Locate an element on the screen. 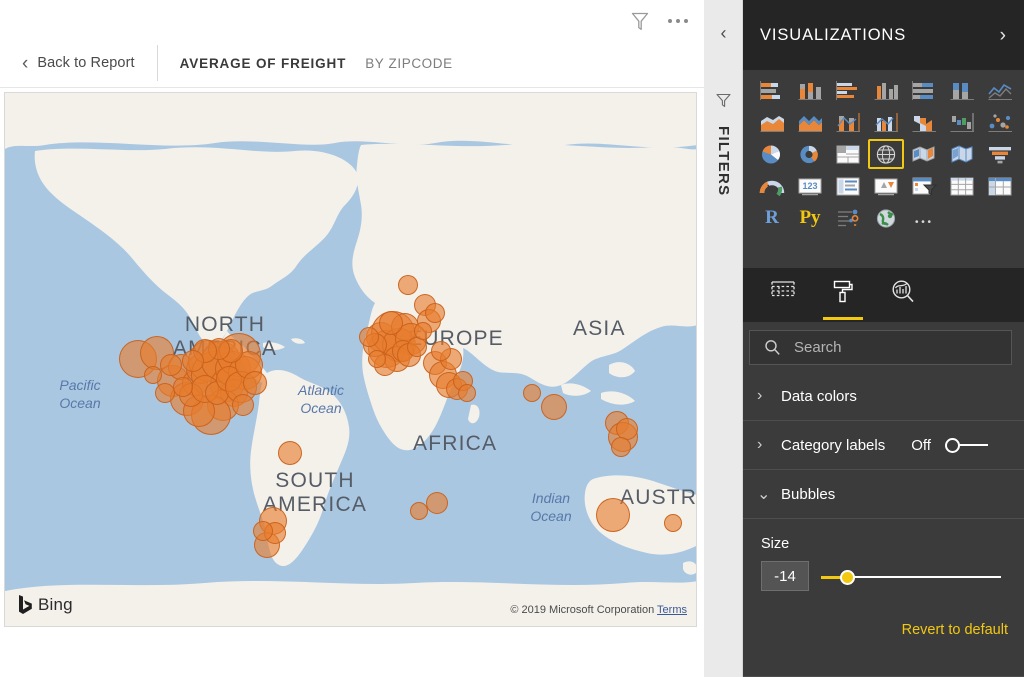  svg-text: 123 is located at coordinates (809, 186).